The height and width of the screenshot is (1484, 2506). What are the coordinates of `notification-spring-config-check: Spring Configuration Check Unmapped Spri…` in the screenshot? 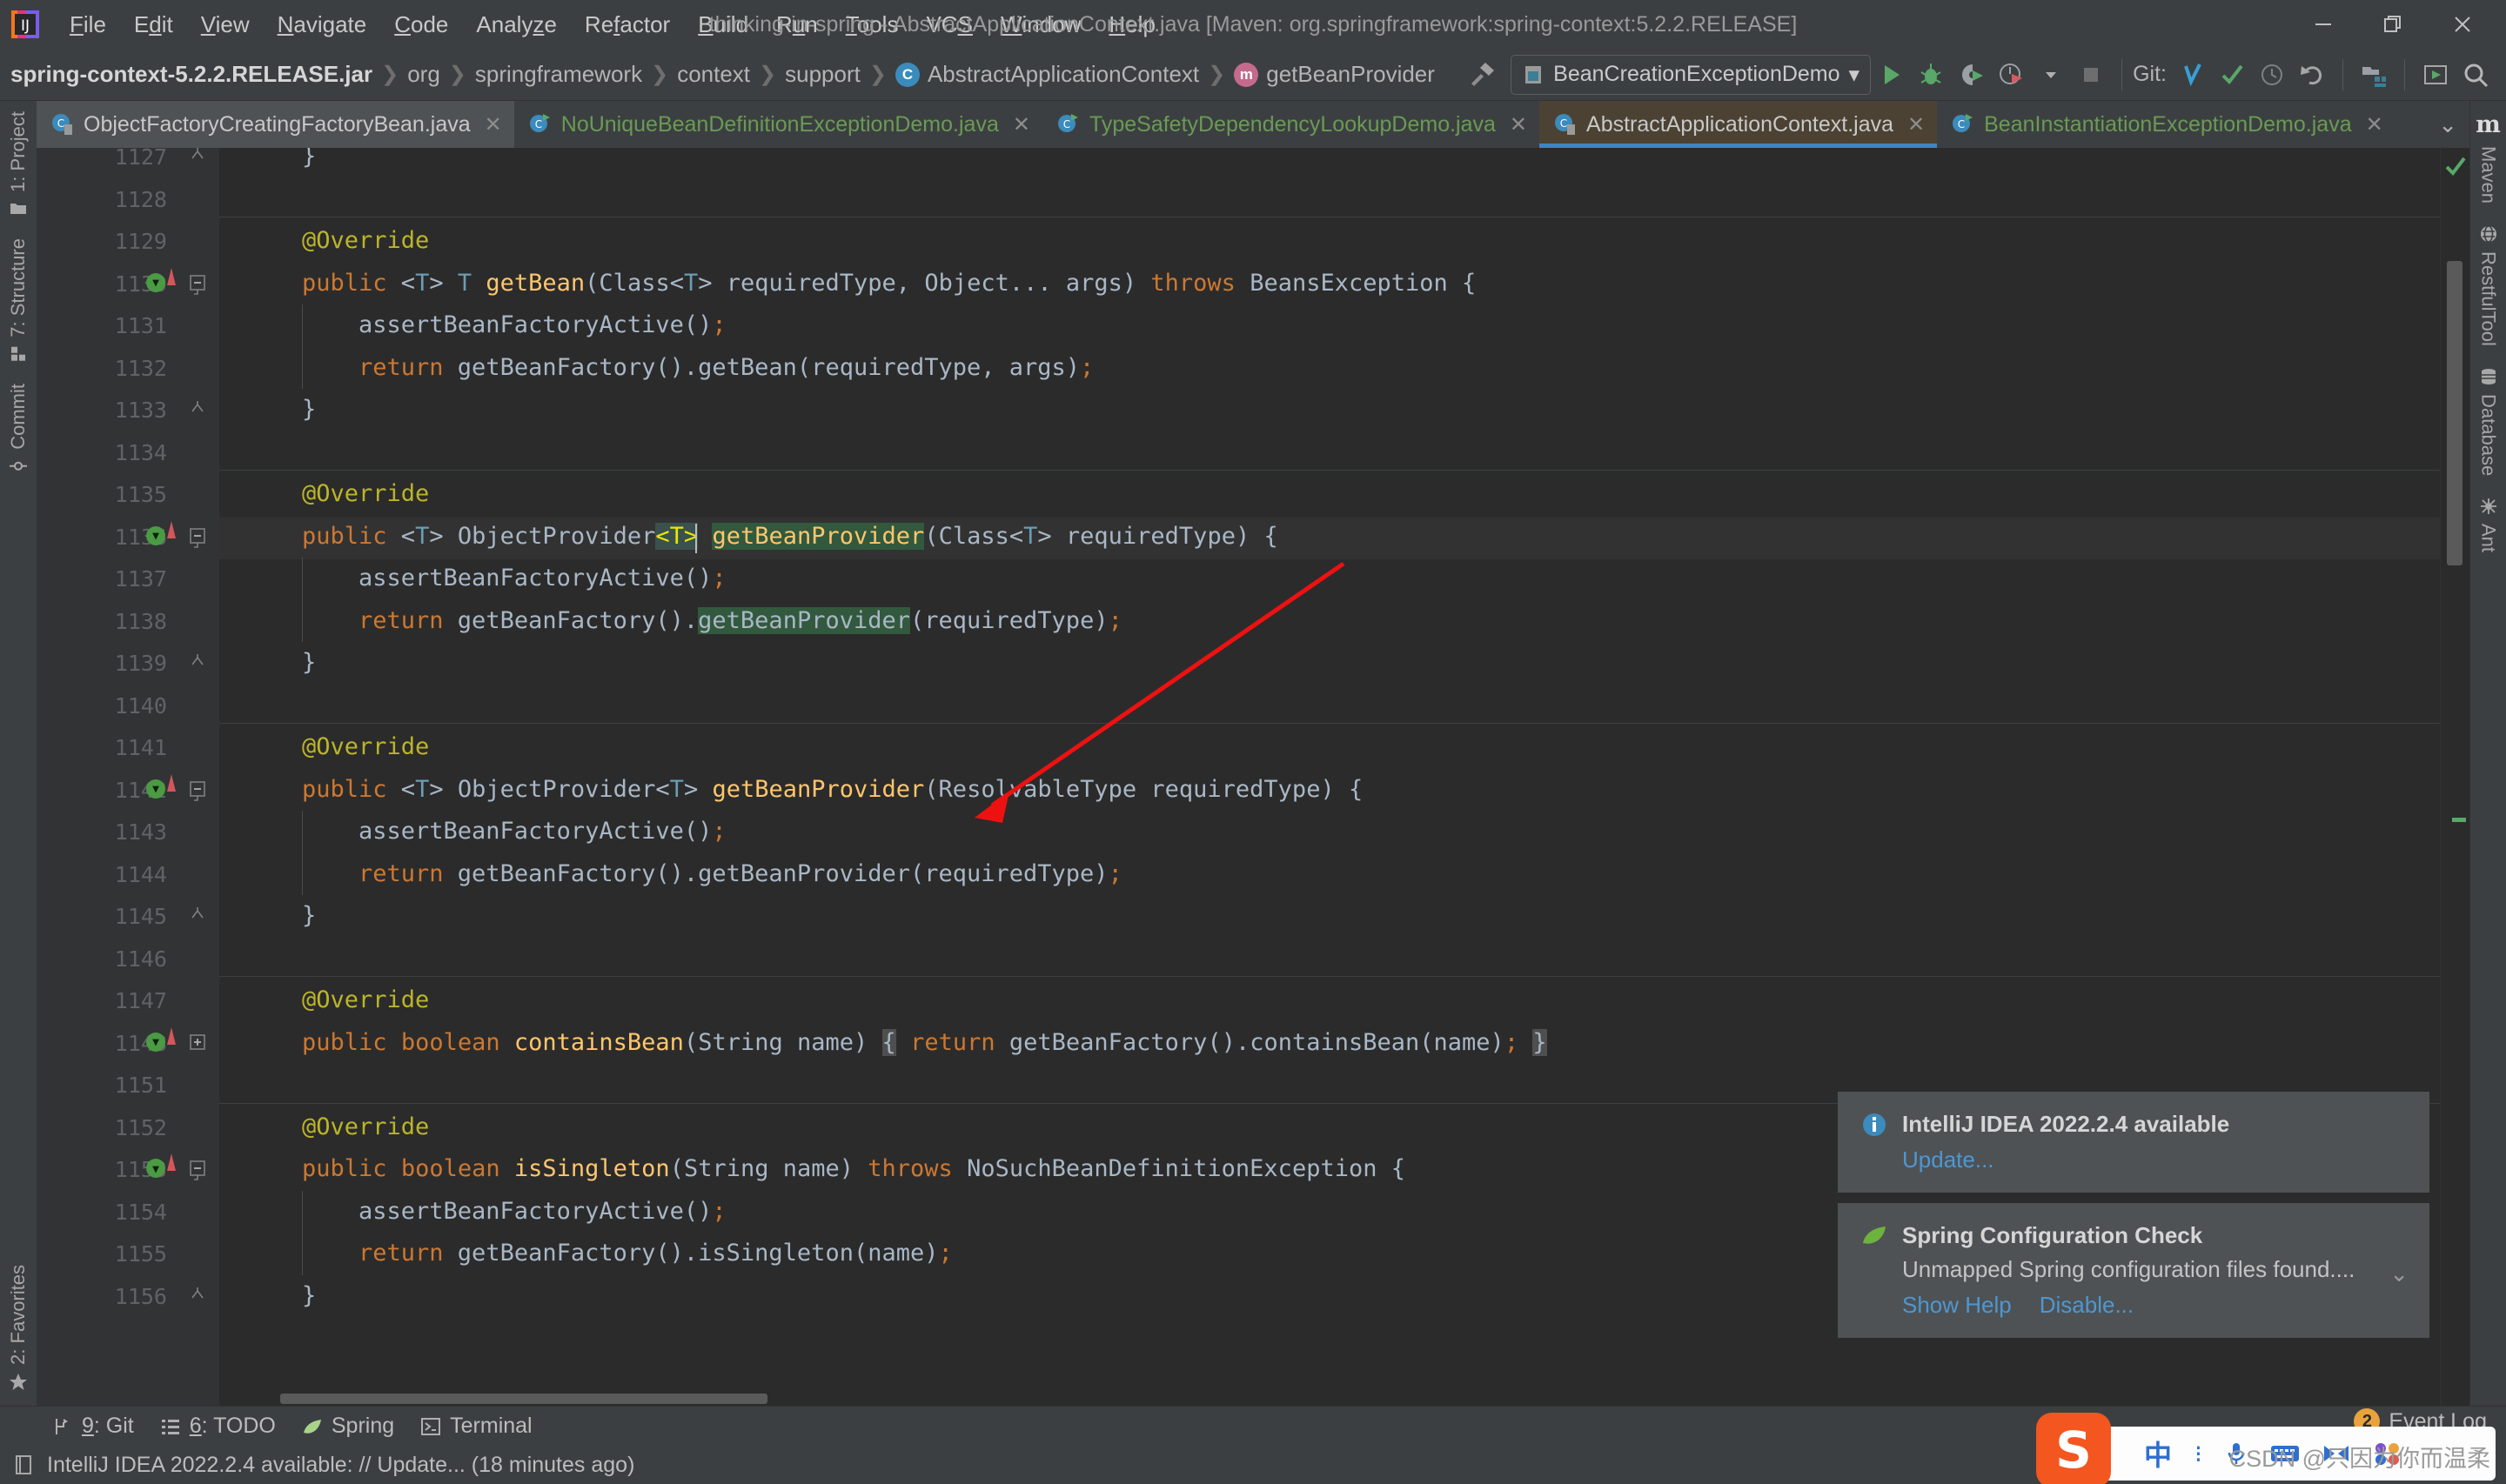 It's located at (2133, 1270).